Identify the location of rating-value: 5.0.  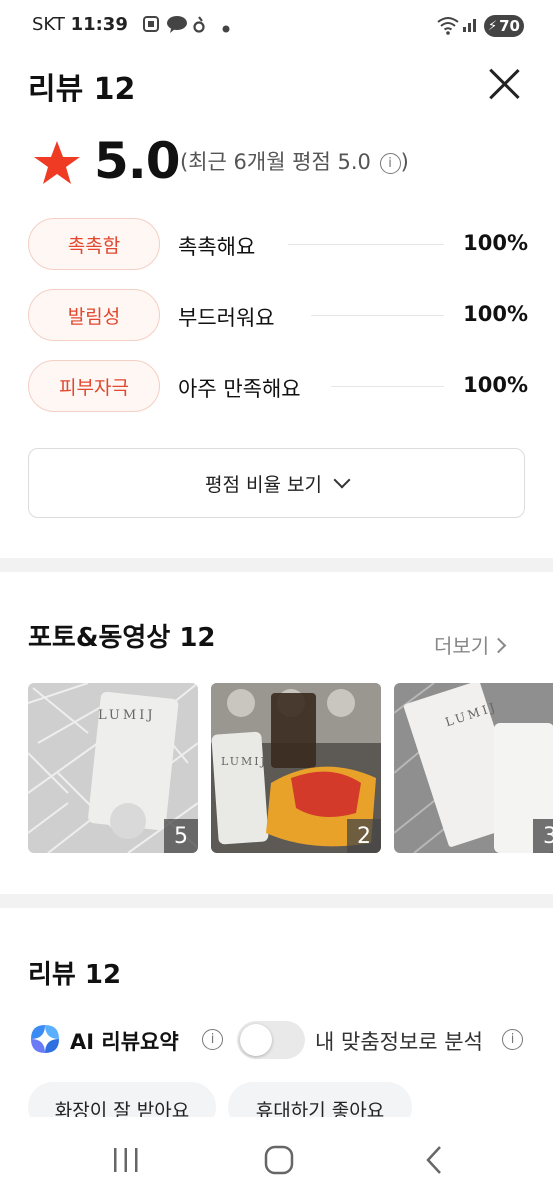
(137, 161).